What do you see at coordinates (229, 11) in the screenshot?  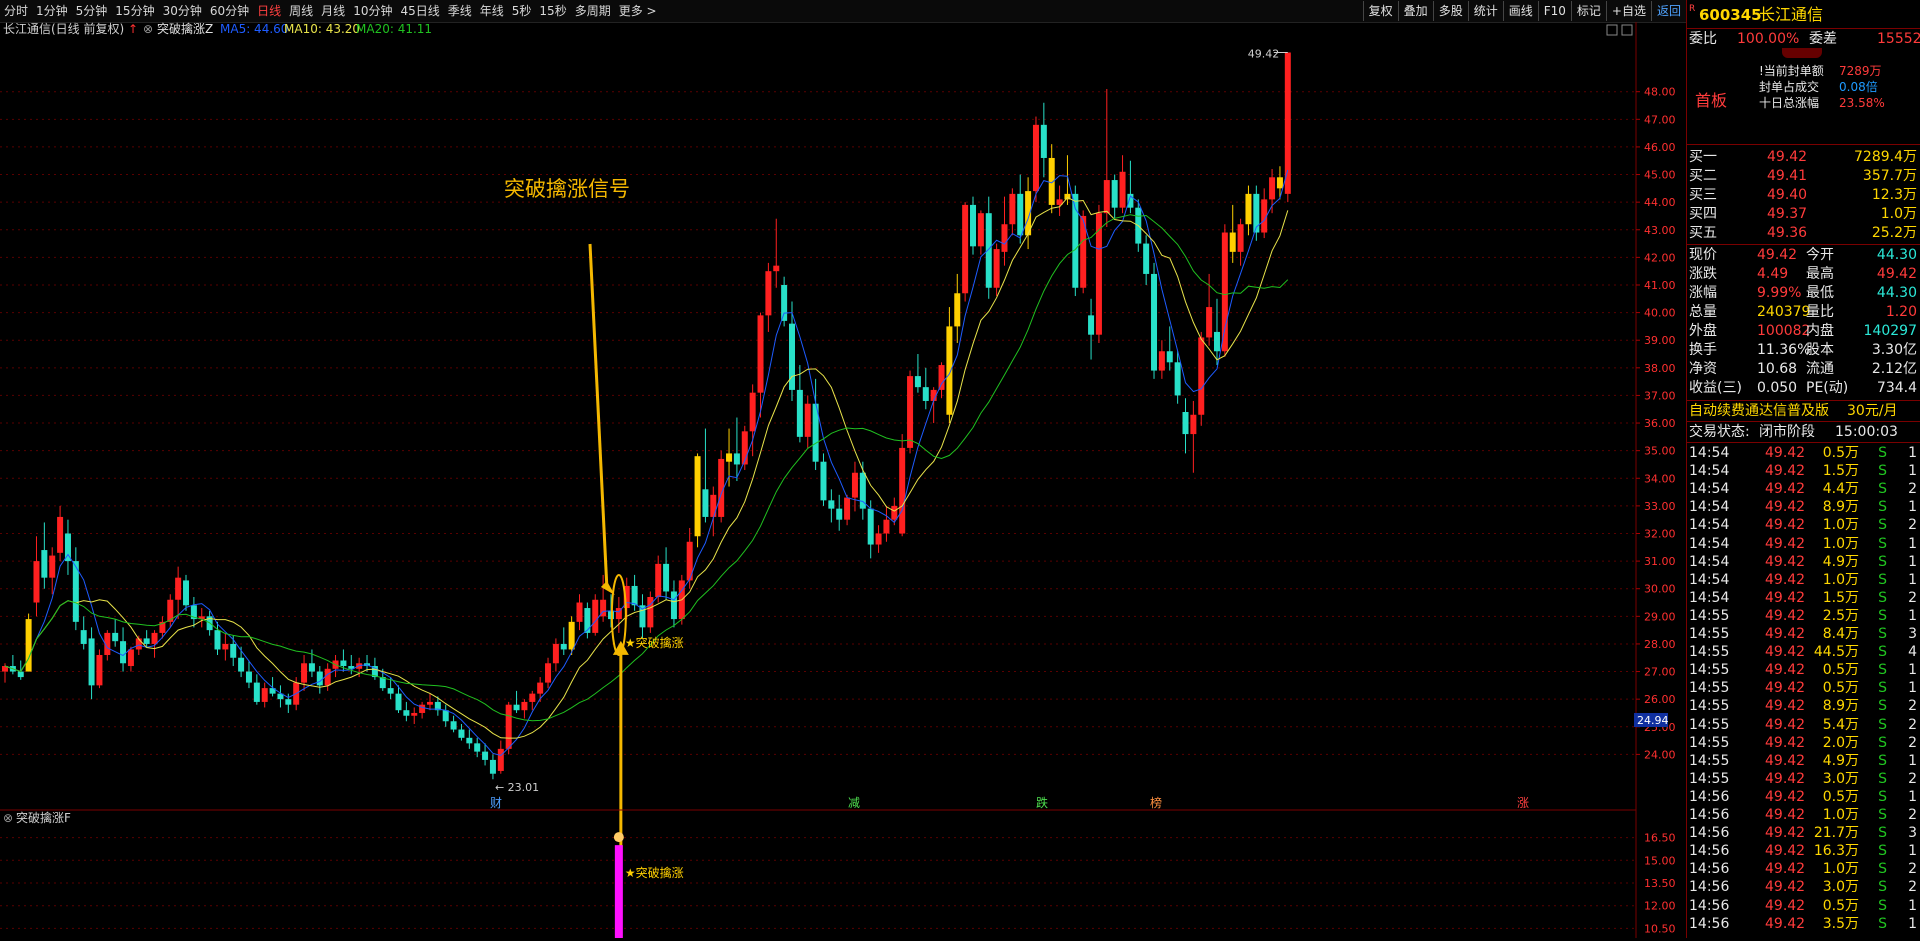 I see `period-tab-5: 60分钟` at bounding box center [229, 11].